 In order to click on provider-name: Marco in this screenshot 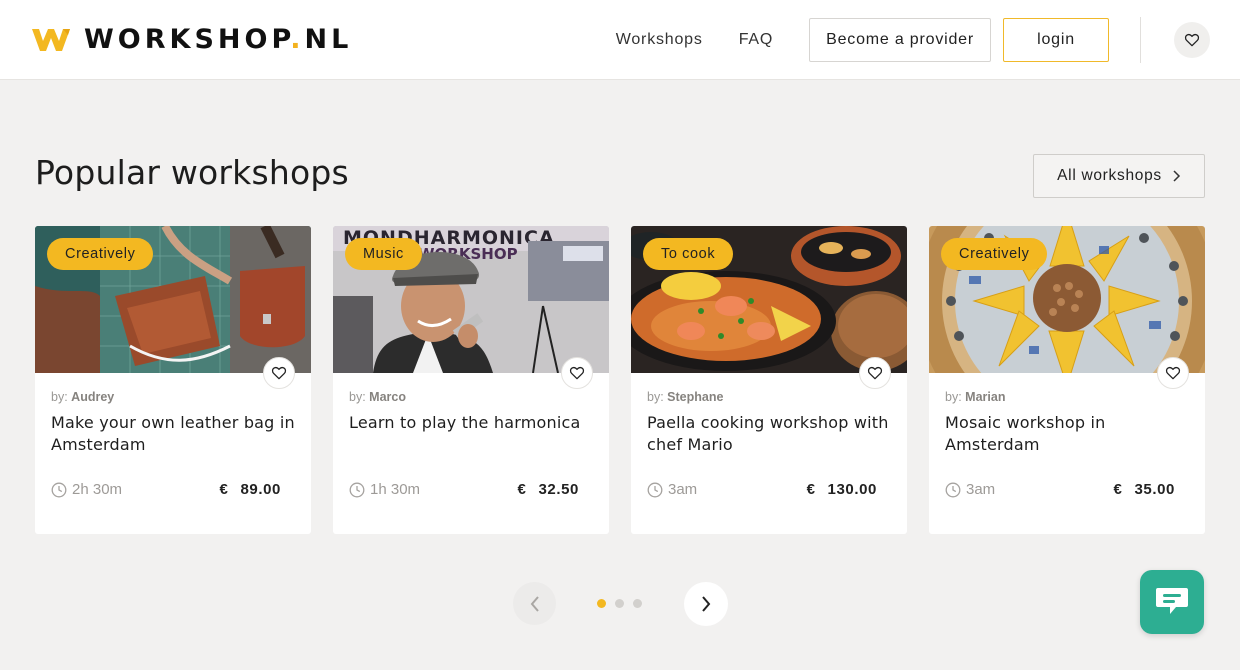, I will do `click(387, 397)`.